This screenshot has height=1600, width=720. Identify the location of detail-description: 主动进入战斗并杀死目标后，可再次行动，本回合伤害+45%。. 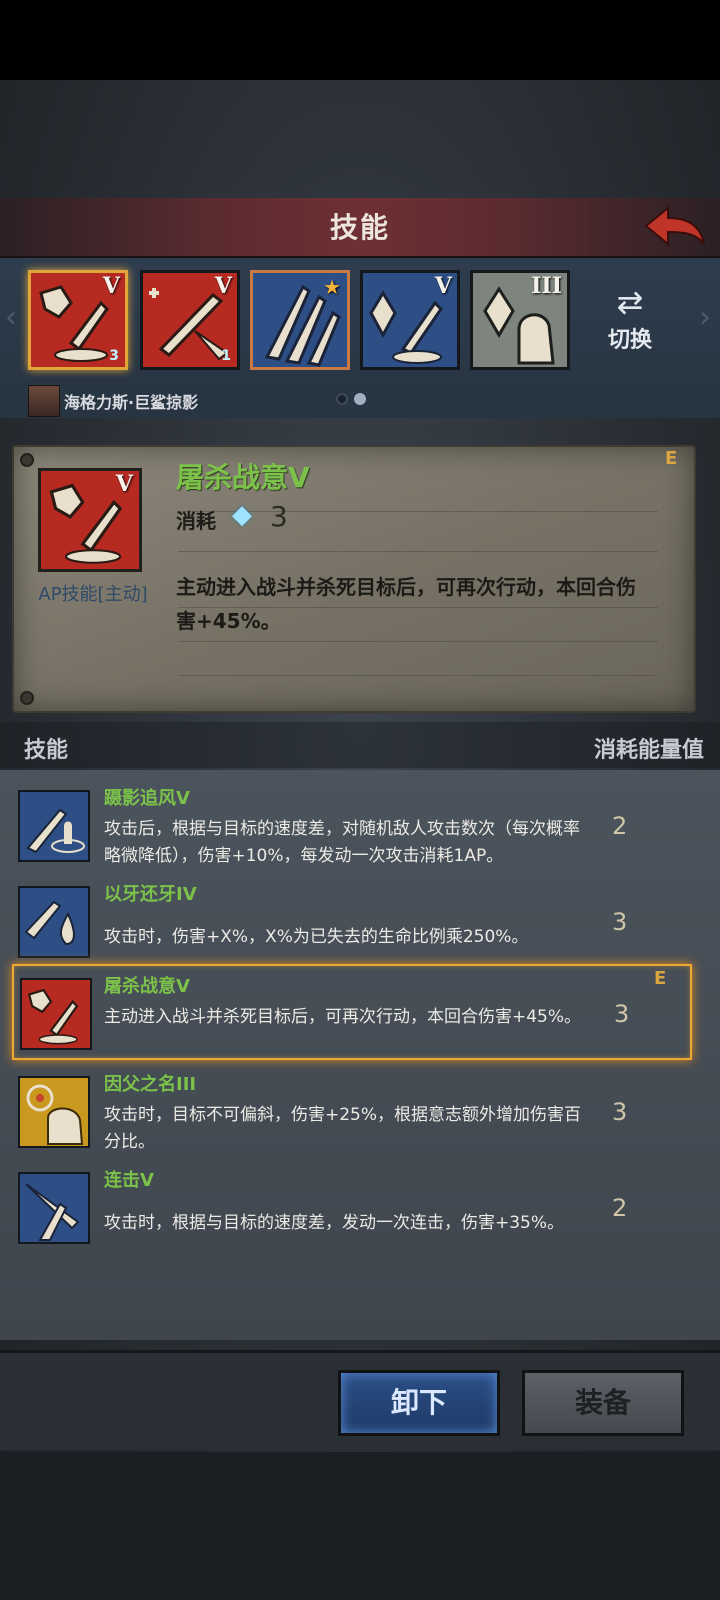
(406, 604).